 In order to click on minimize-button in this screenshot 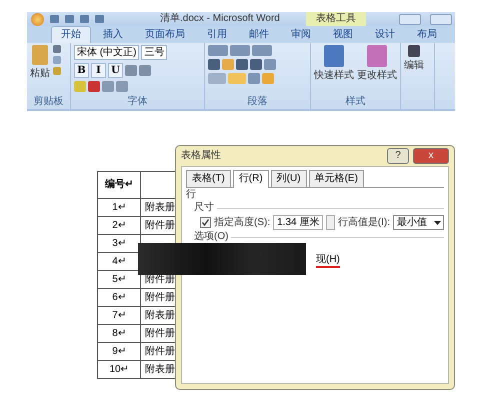, I will do `click(410, 19)`.